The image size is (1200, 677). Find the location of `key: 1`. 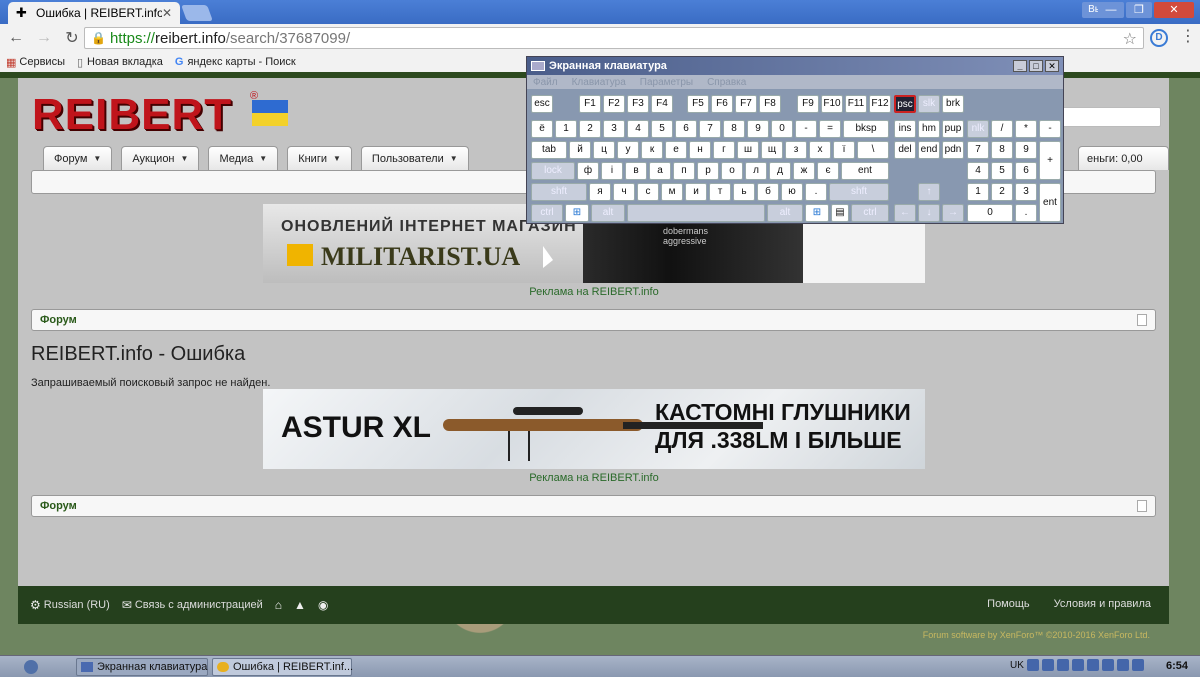

key: 1 is located at coordinates (566, 129).